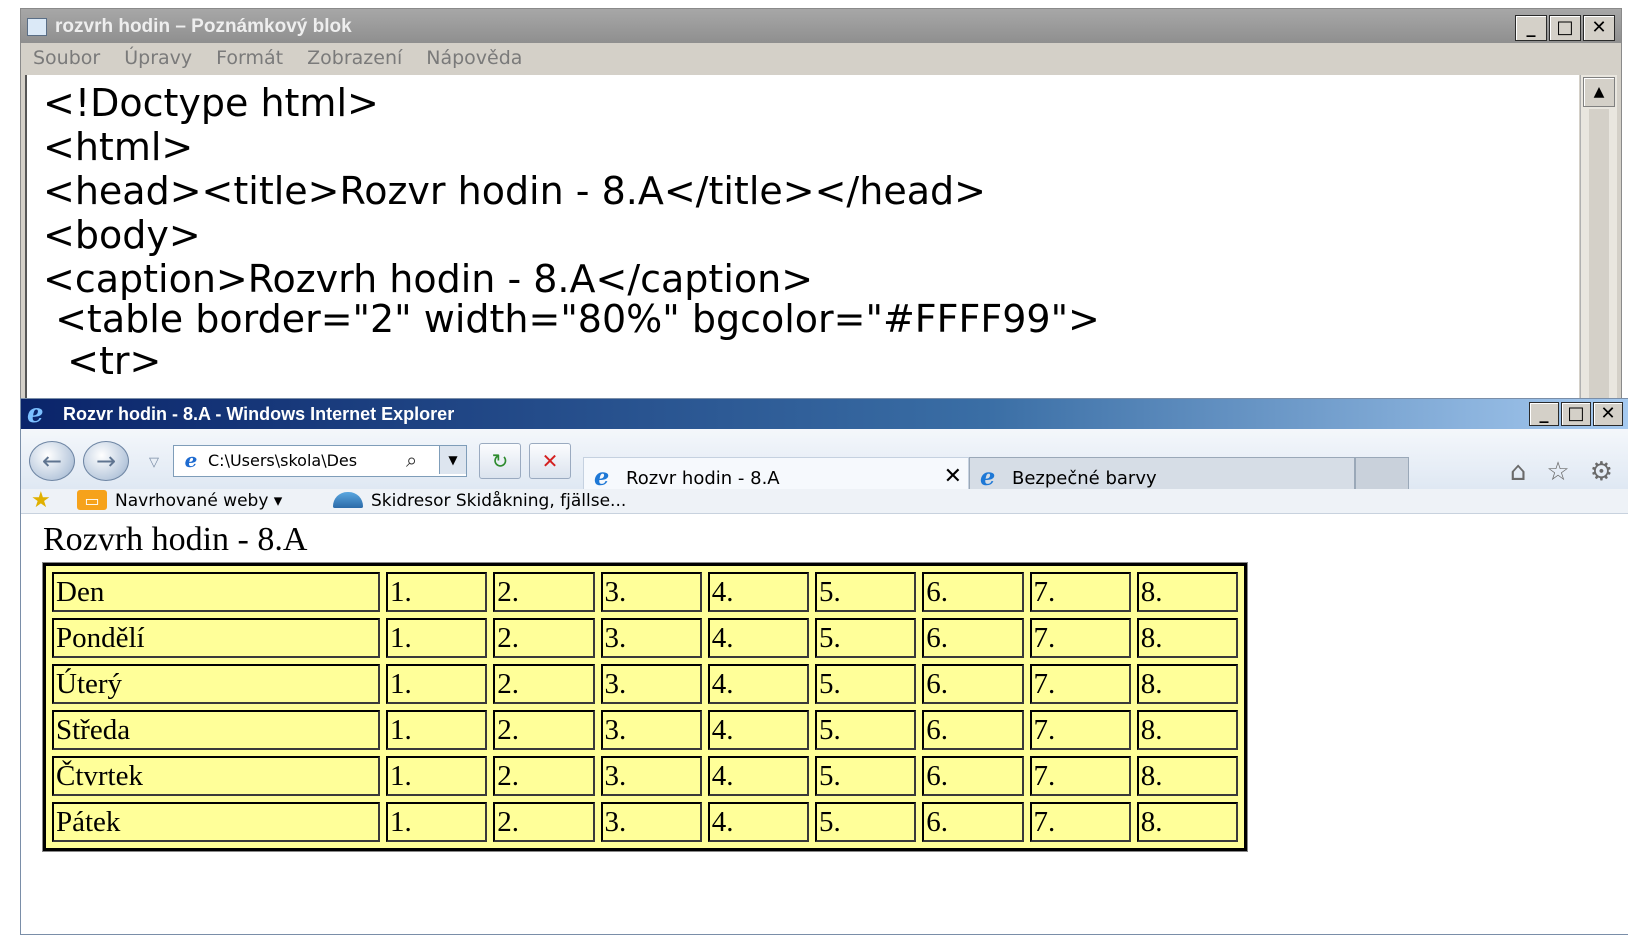 This screenshot has width=1628, height=935. What do you see at coordinates (41, 501) in the screenshot?
I see `add-favorites-star-icon: ★` at bounding box center [41, 501].